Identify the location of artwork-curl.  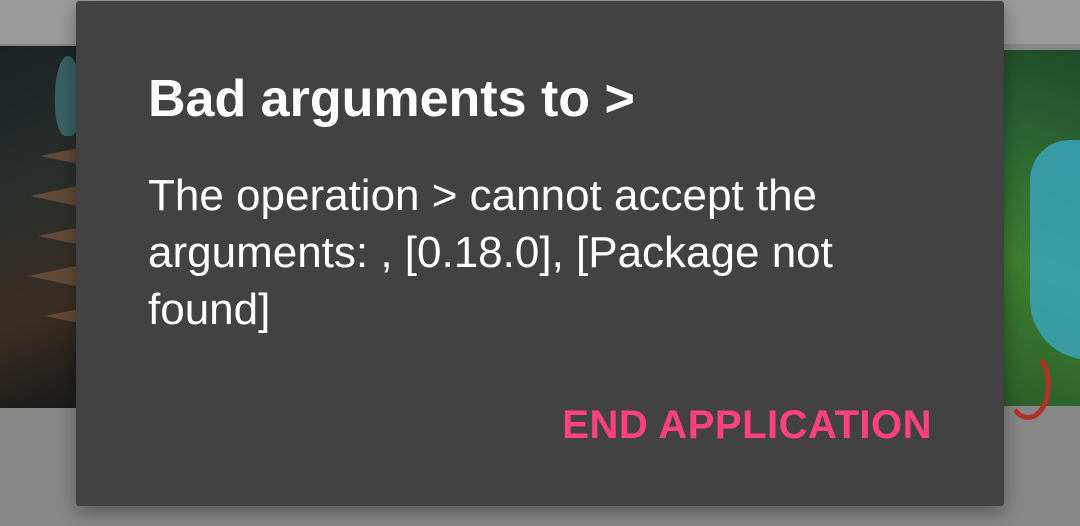
(1028, 385).